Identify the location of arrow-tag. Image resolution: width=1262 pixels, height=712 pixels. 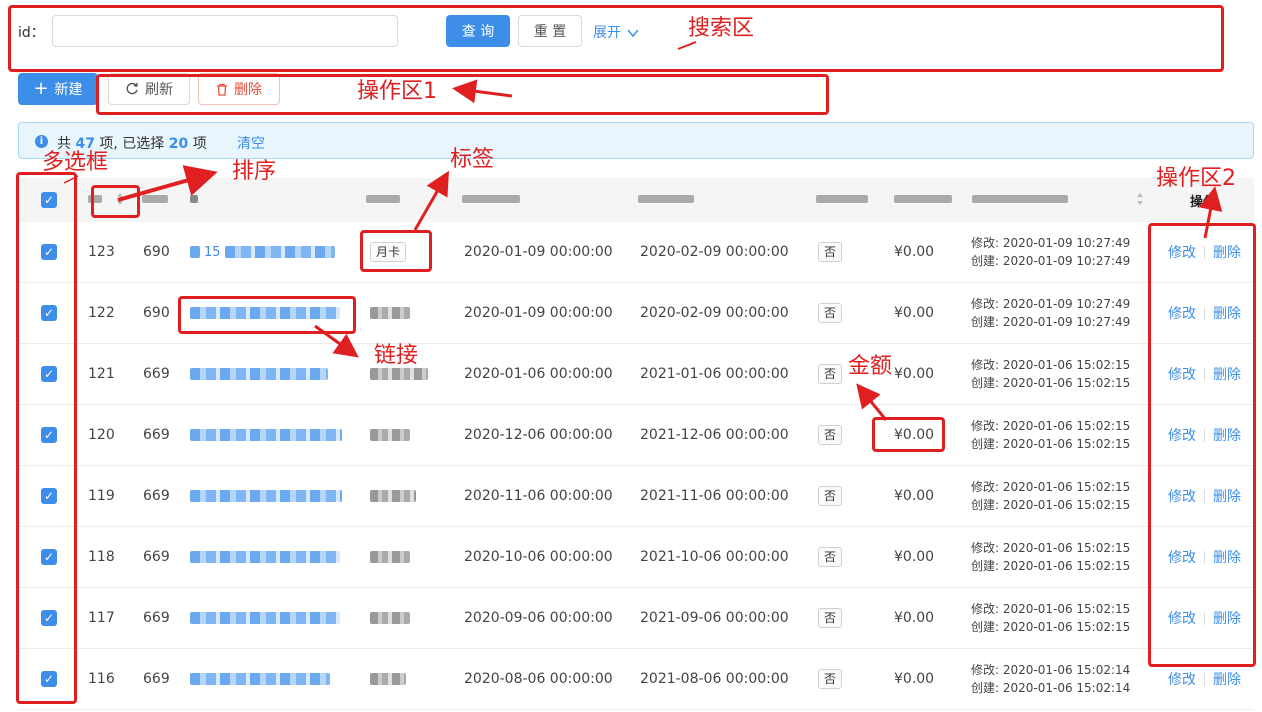
(431, 200).